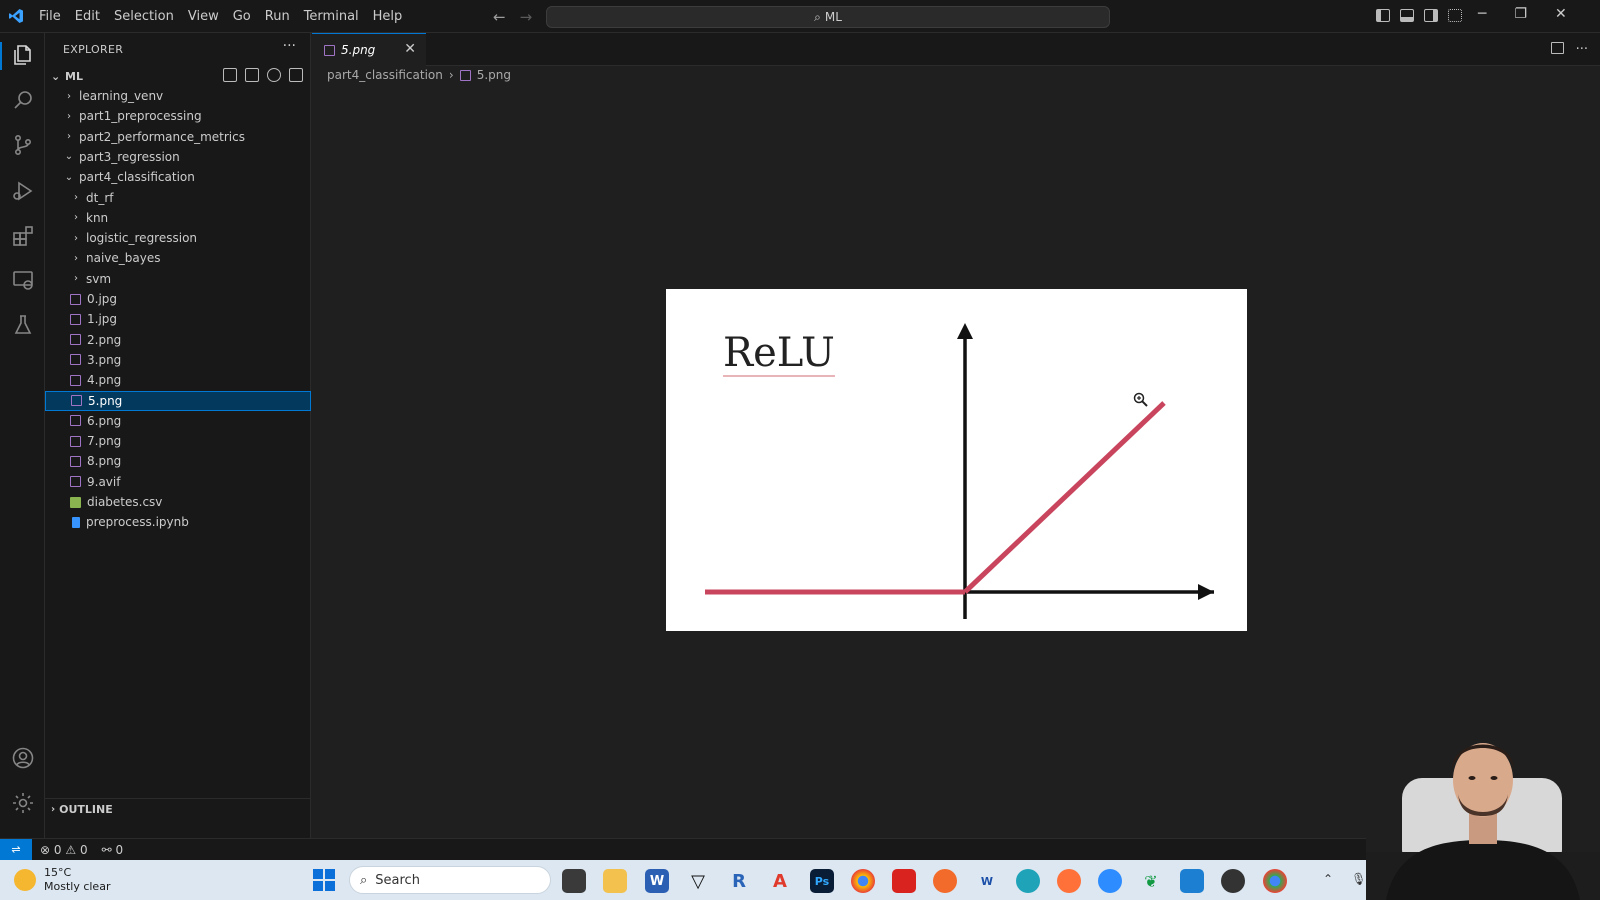 This screenshot has width=1600, height=900. What do you see at coordinates (56, 76) in the screenshot?
I see `chevron-down-icon: ⌄` at bounding box center [56, 76].